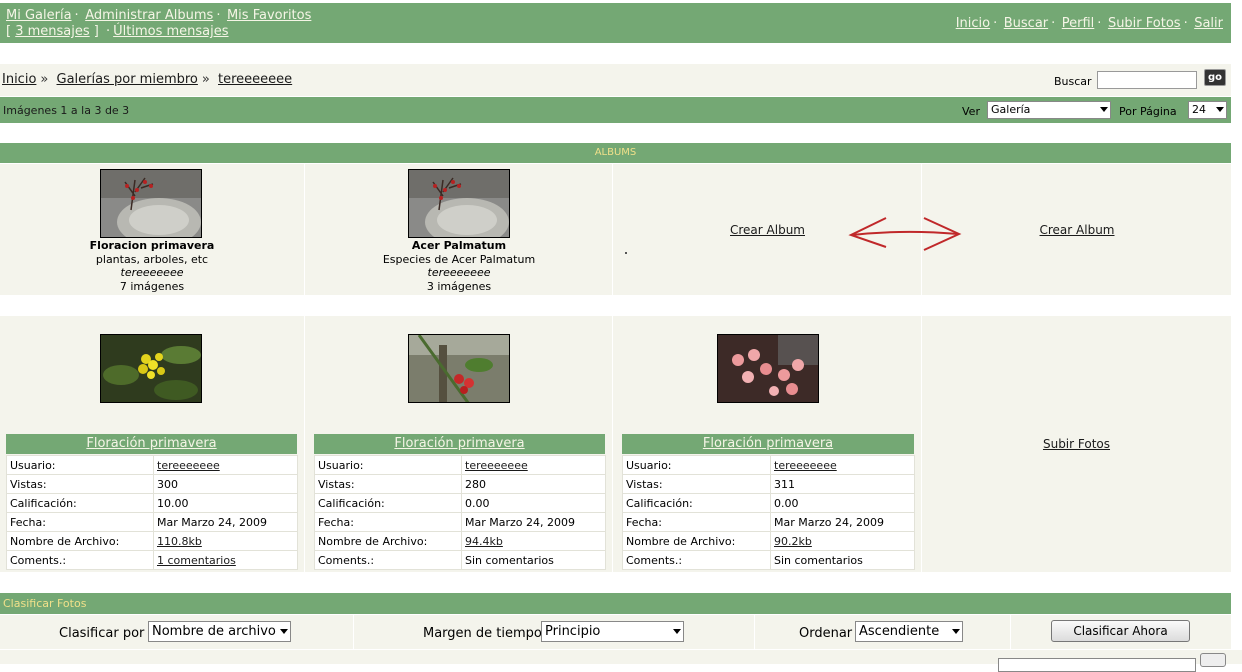 This screenshot has height=672, width=1242. Describe the element at coordinates (1011, 109) in the screenshot. I see `view-select-value: Galería` at that location.